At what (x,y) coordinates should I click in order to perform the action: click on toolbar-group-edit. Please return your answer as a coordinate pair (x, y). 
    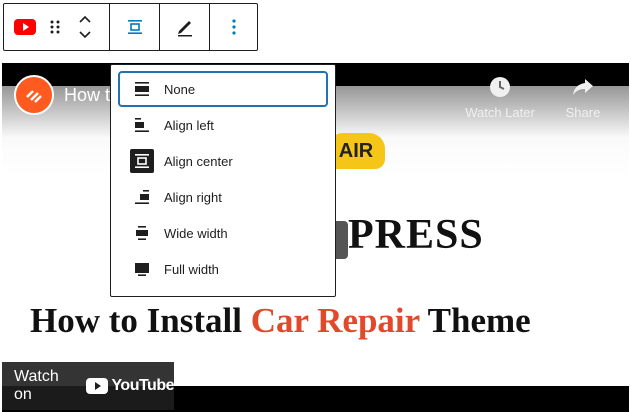
    Looking at the image, I should click on (185, 27).